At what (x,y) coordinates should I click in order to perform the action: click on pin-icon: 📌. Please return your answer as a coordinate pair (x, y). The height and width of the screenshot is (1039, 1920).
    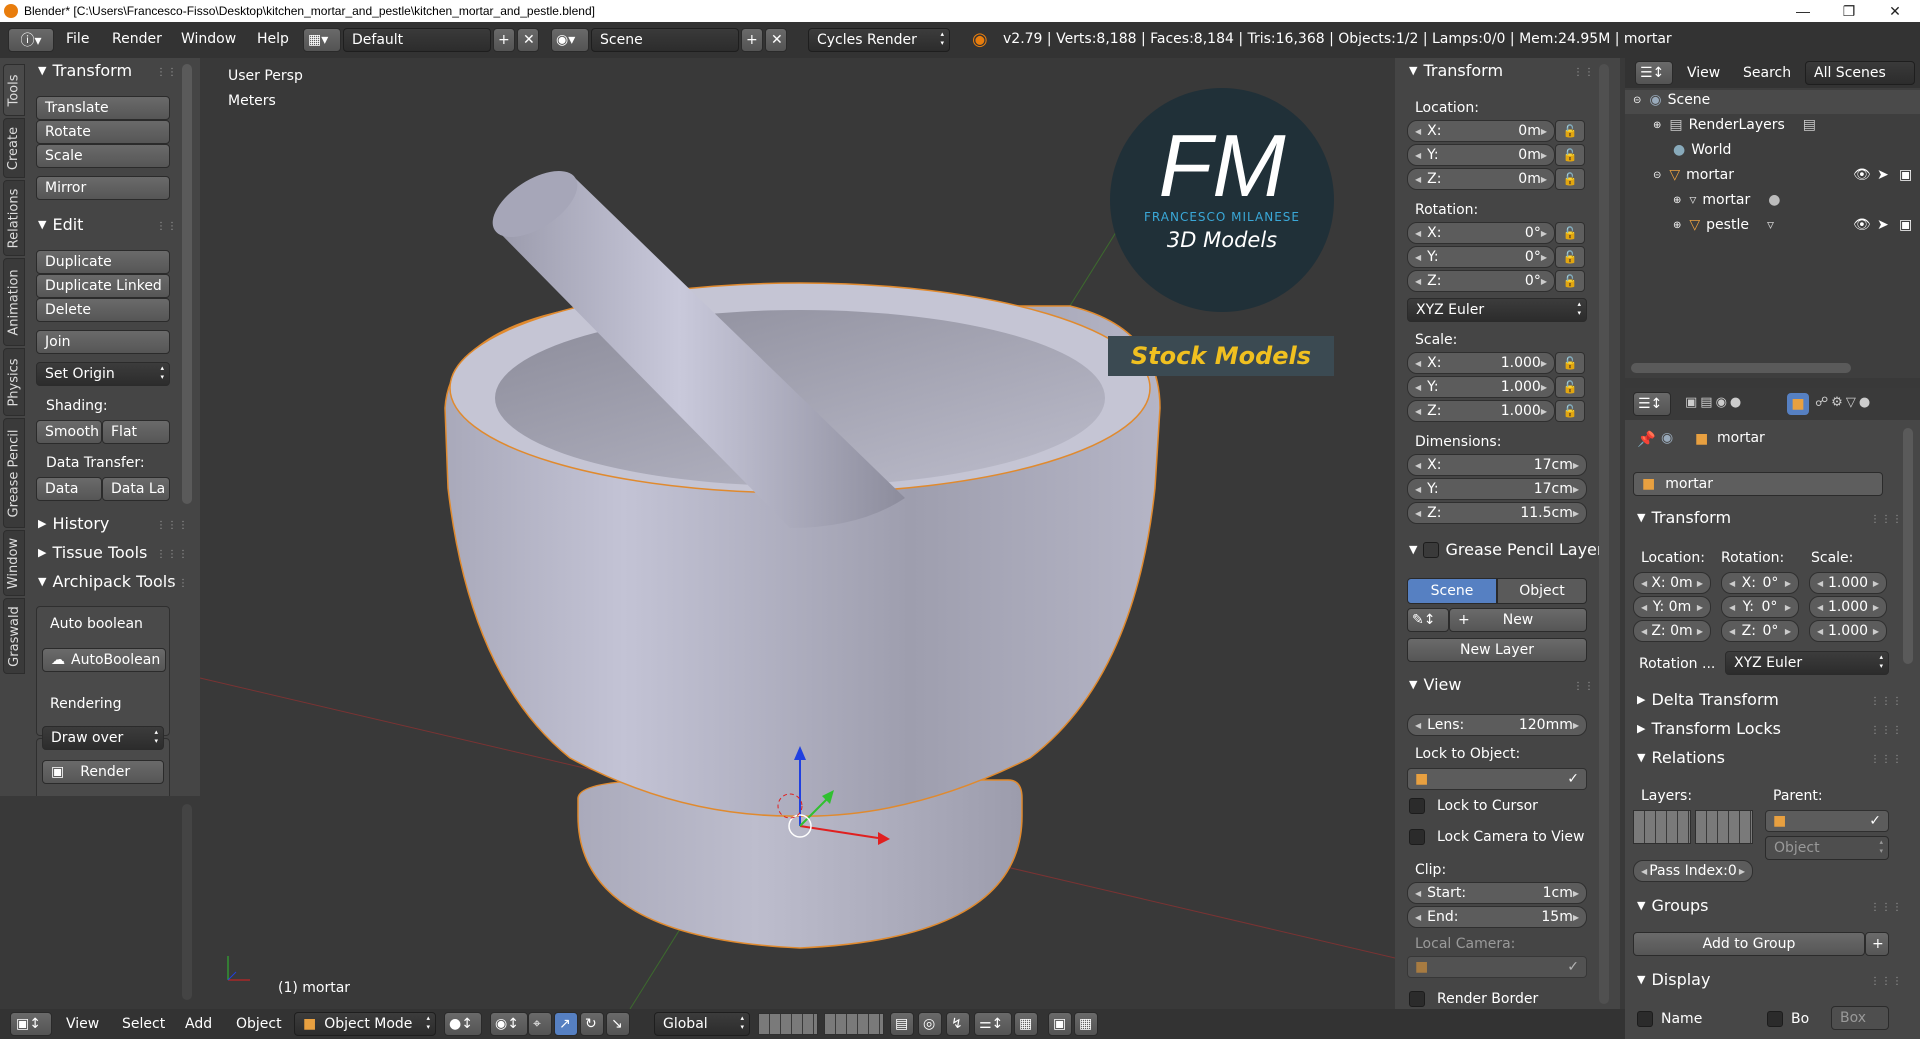
    Looking at the image, I should click on (1646, 439).